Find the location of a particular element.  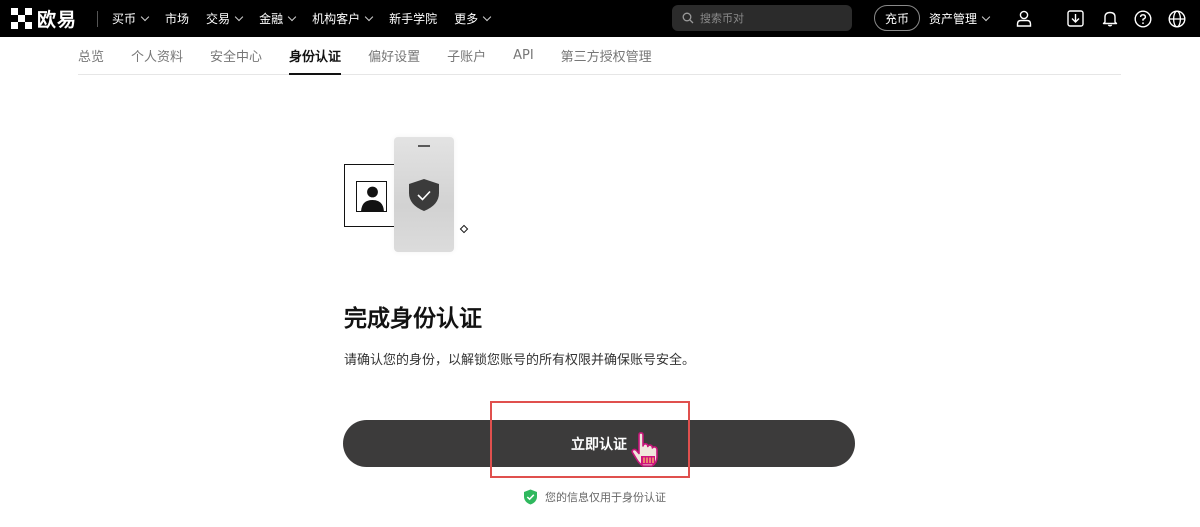

search-icon is located at coordinates (688, 18).